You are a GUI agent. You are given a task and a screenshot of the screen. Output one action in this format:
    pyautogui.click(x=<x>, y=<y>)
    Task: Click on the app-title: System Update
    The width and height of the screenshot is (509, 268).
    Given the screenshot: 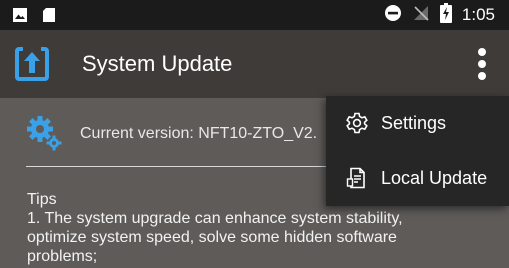 What is the action you would take?
    pyautogui.click(x=157, y=63)
    